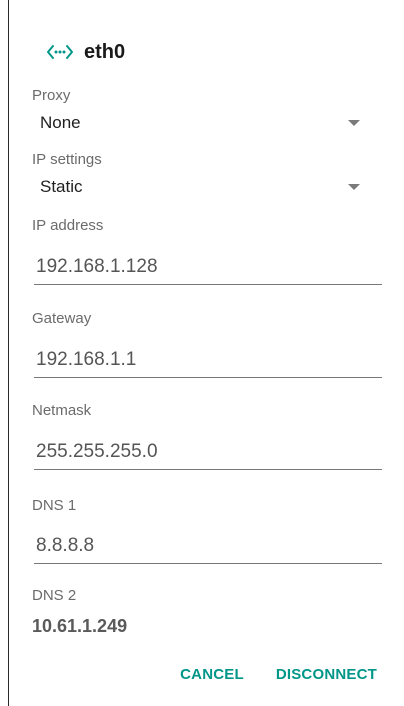 The image size is (404, 706). Describe the element at coordinates (105, 51) in the screenshot. I see `dialog-title: eth0` at that location.